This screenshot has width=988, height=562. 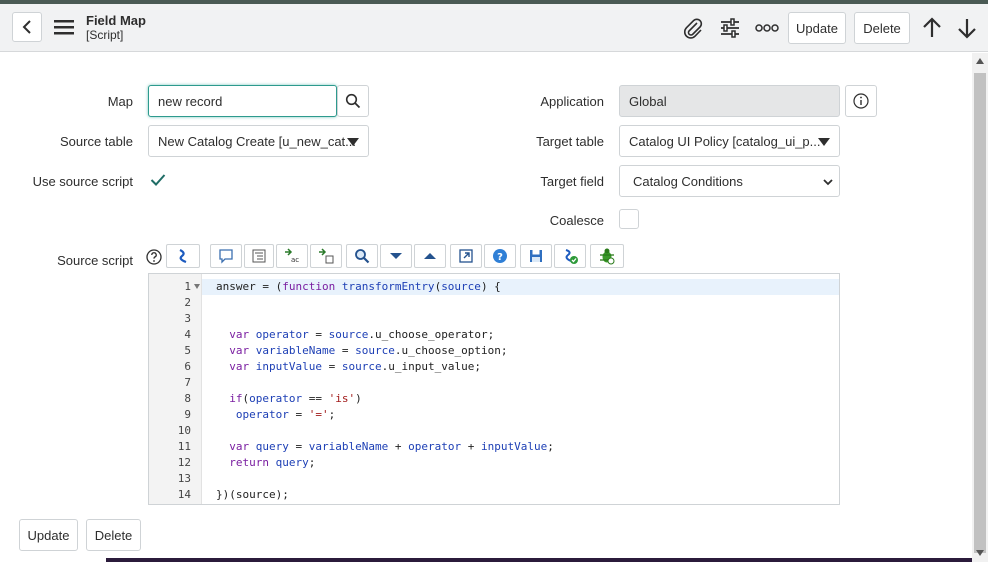 What do you see at coordinates (882, 28) in the screenshot?
I see `header-delete-button: Delete` at bounding box center [882, 28].